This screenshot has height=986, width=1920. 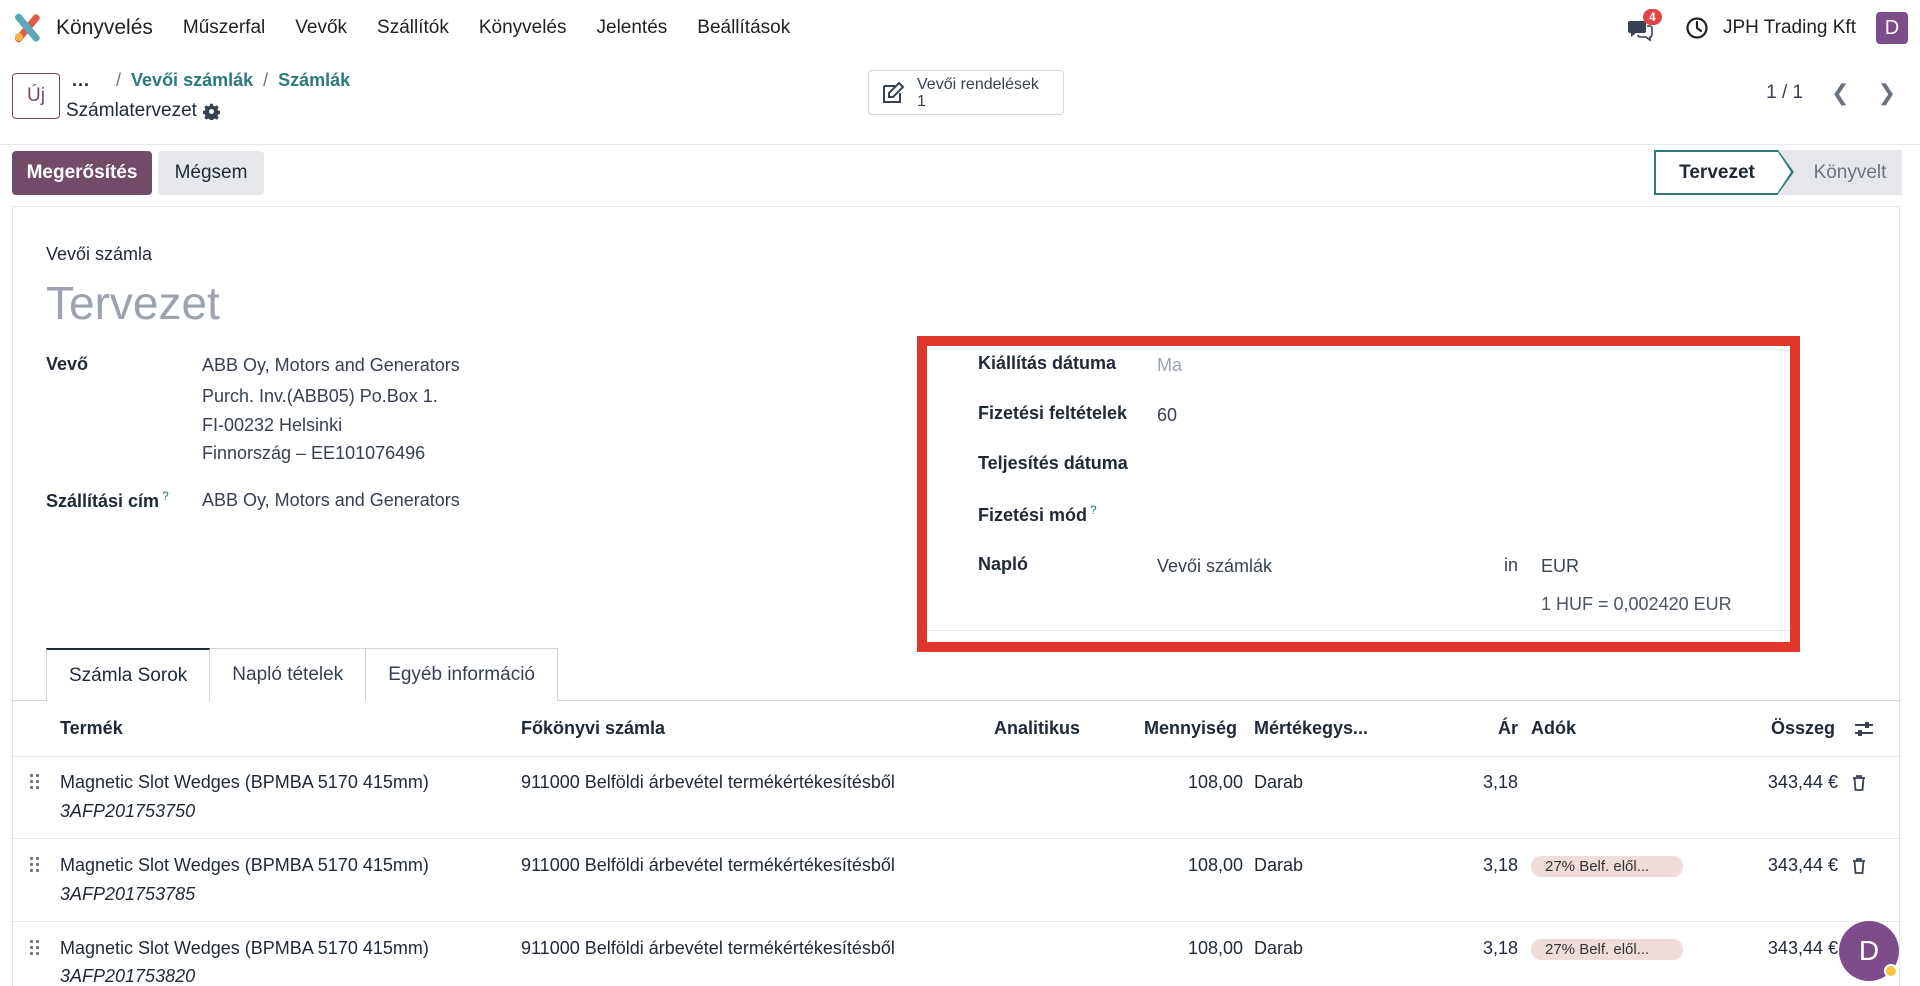 What do you see at coordinates (288, 674) in the screenshot?
I see `tab-journal-items: Napló tételek` at bounding box center [288, 674].